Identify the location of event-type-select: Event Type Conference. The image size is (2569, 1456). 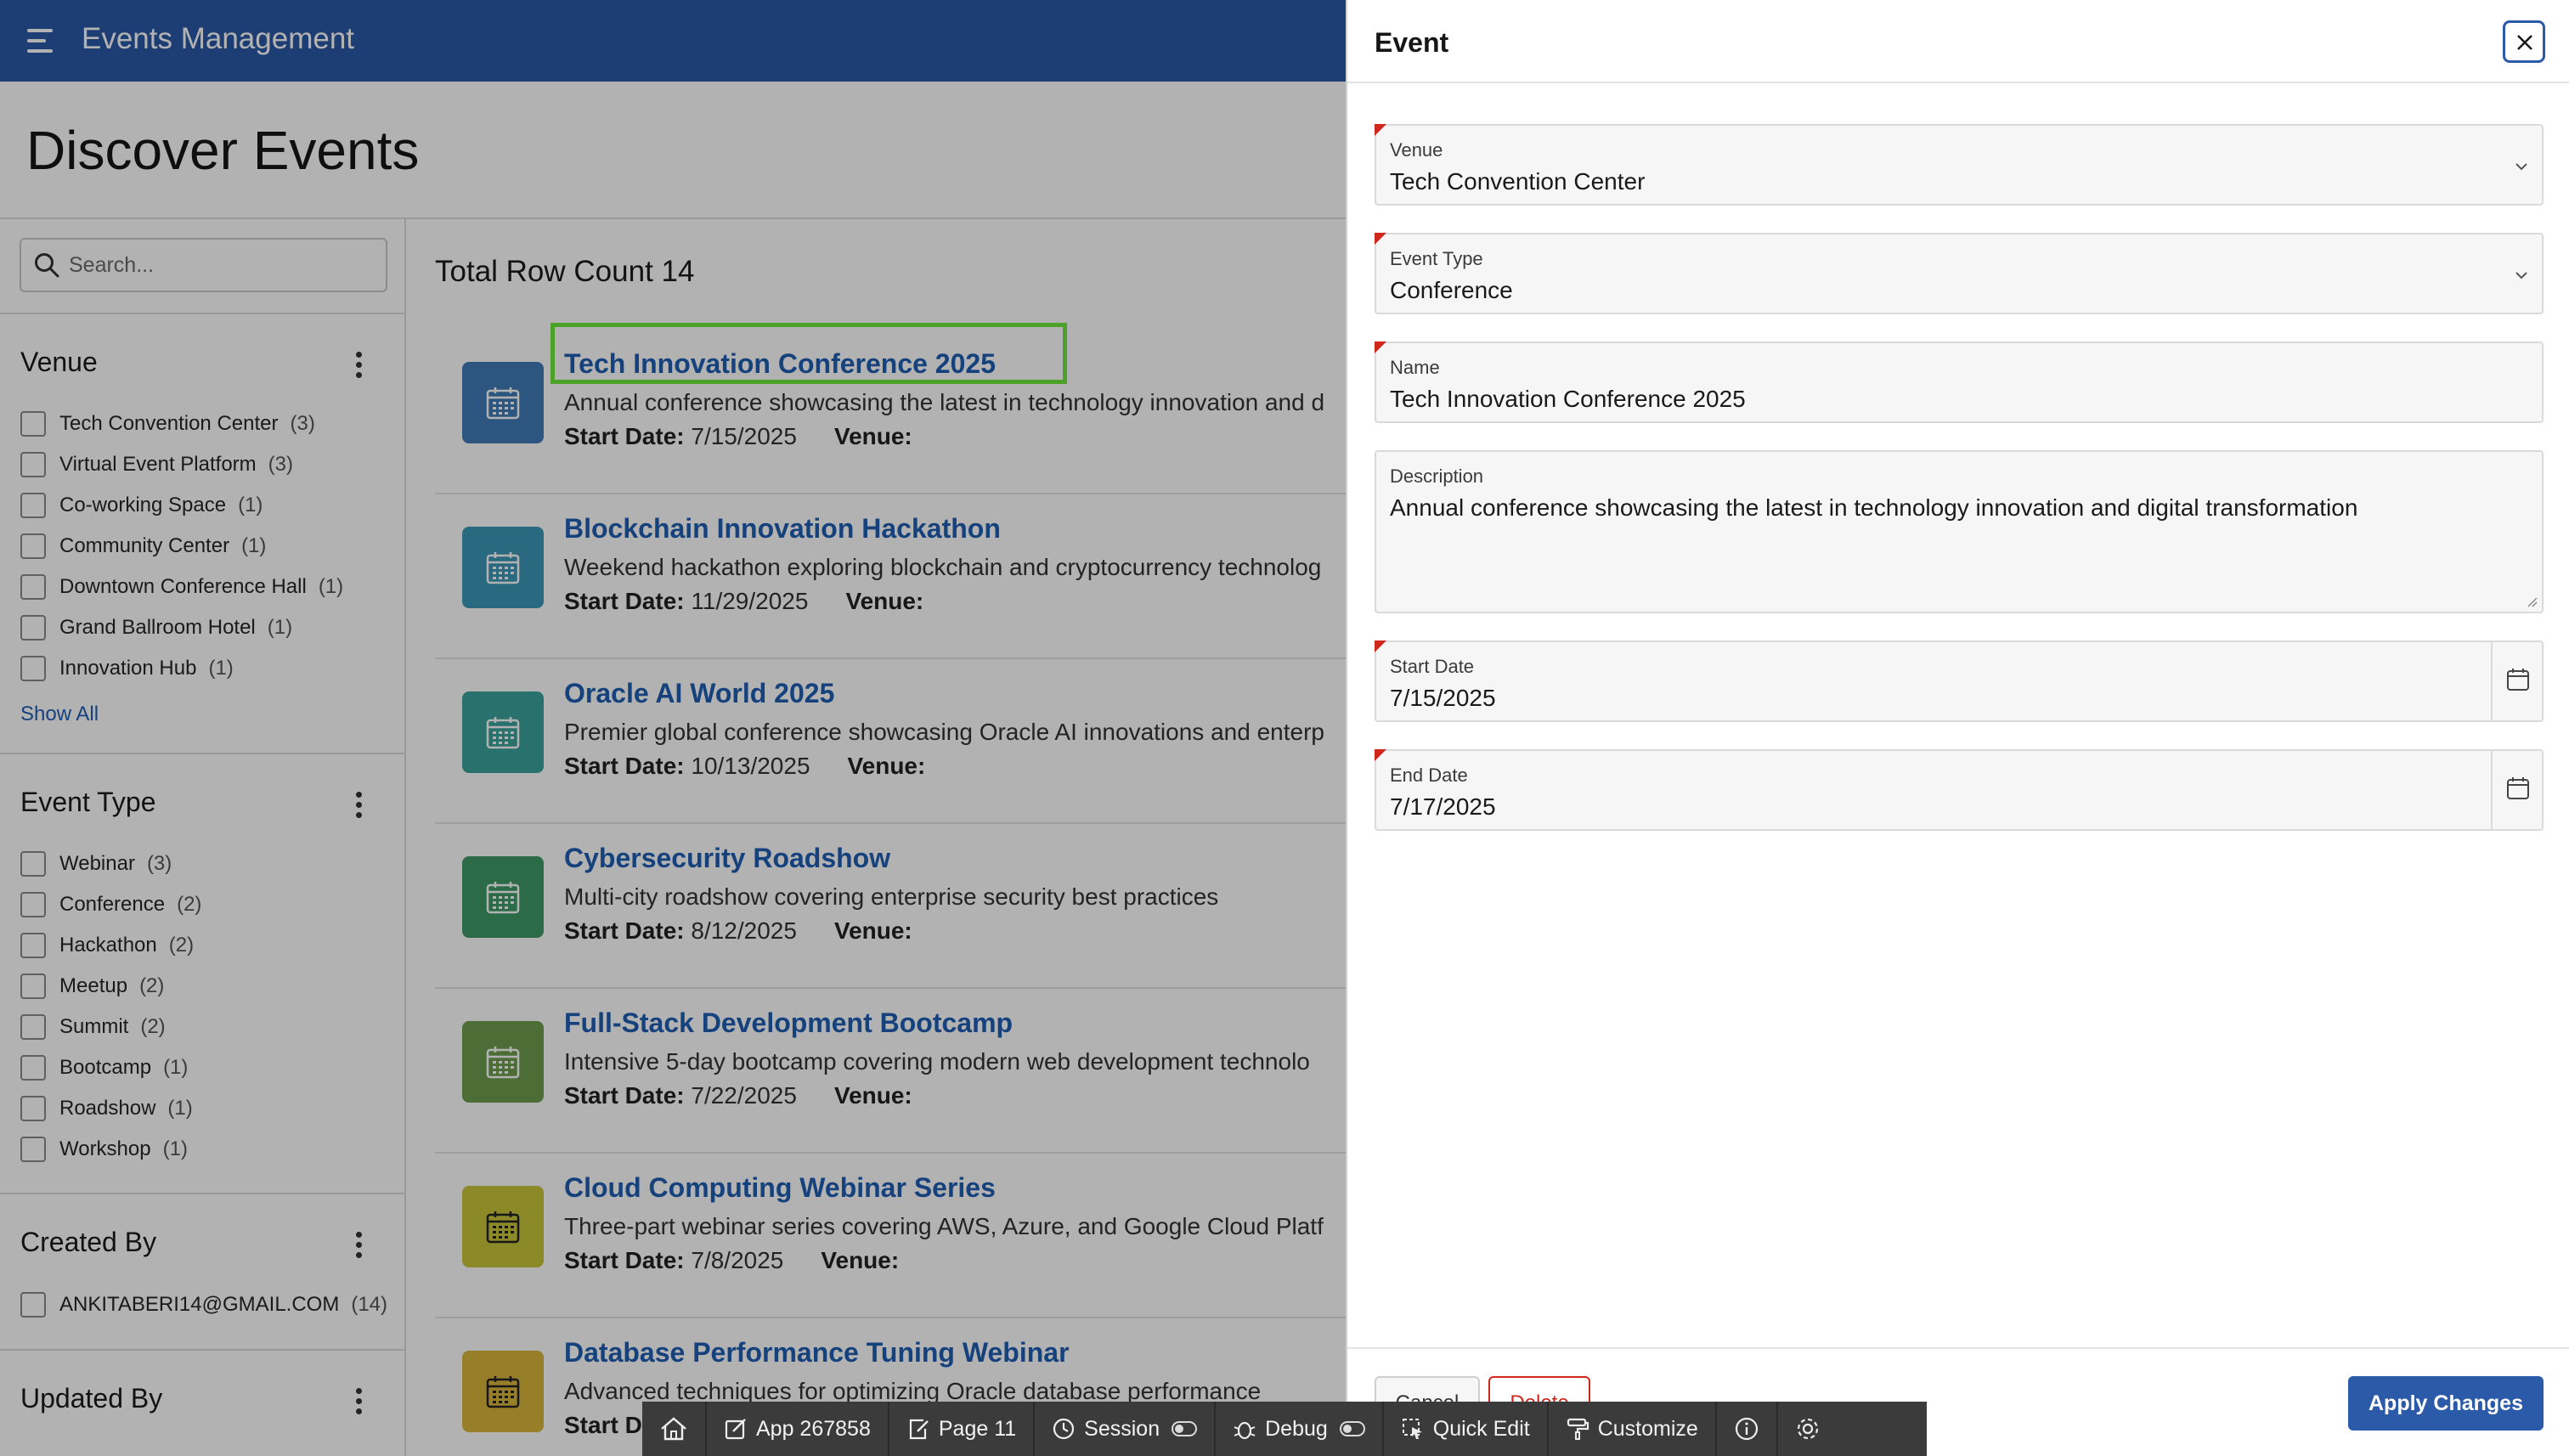
(1960, 274).